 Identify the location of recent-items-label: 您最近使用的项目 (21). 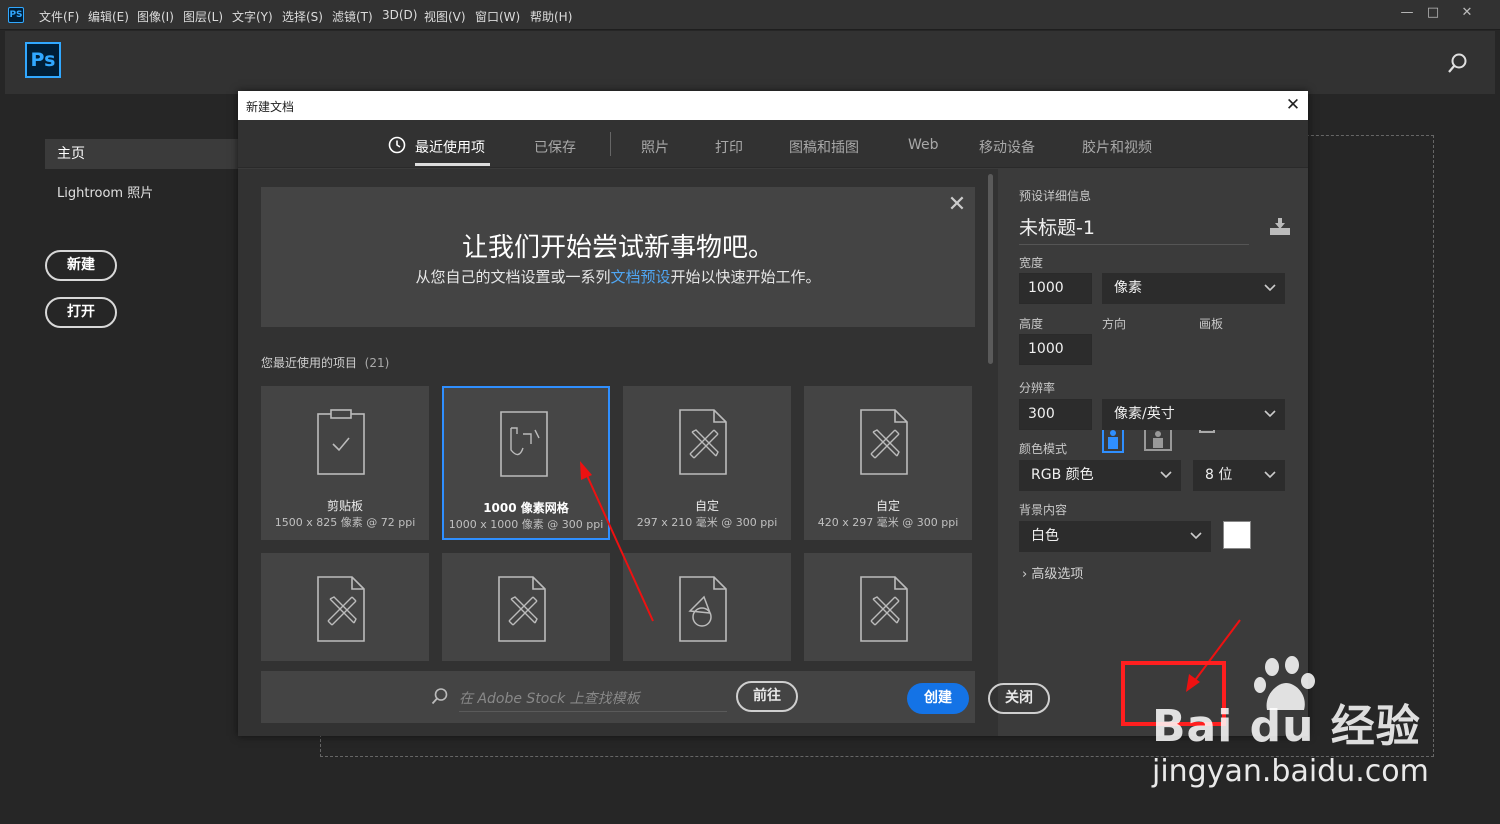
(325, 362).